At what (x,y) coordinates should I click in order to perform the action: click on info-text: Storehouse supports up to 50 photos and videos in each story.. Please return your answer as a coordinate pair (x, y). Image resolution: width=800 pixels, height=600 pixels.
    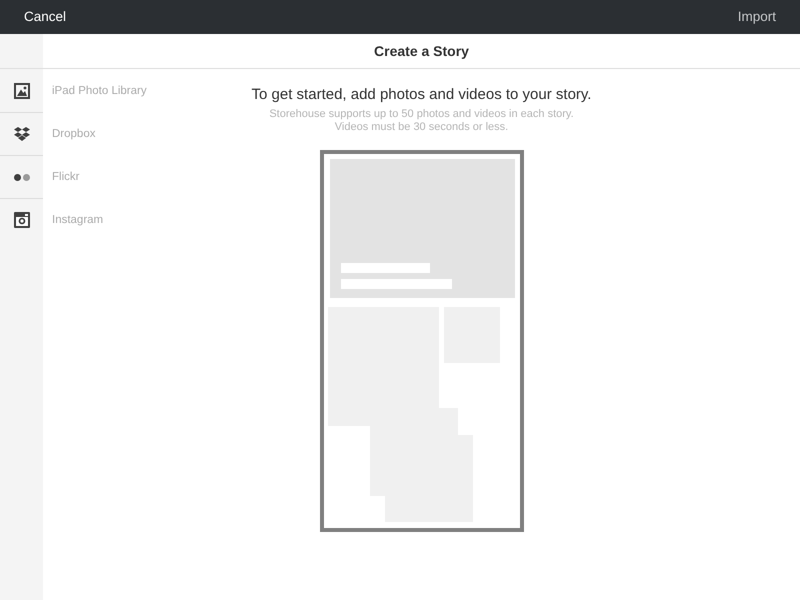
    Looking at the image, I should click on (421, 114).